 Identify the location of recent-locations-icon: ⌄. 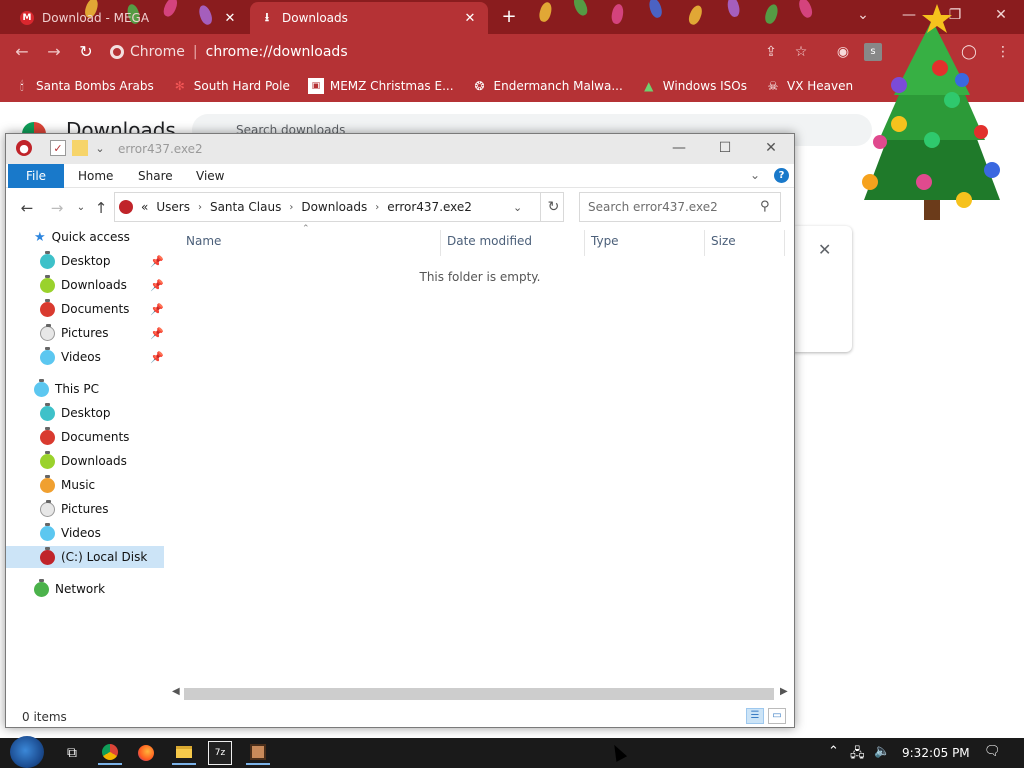
(81, 208).